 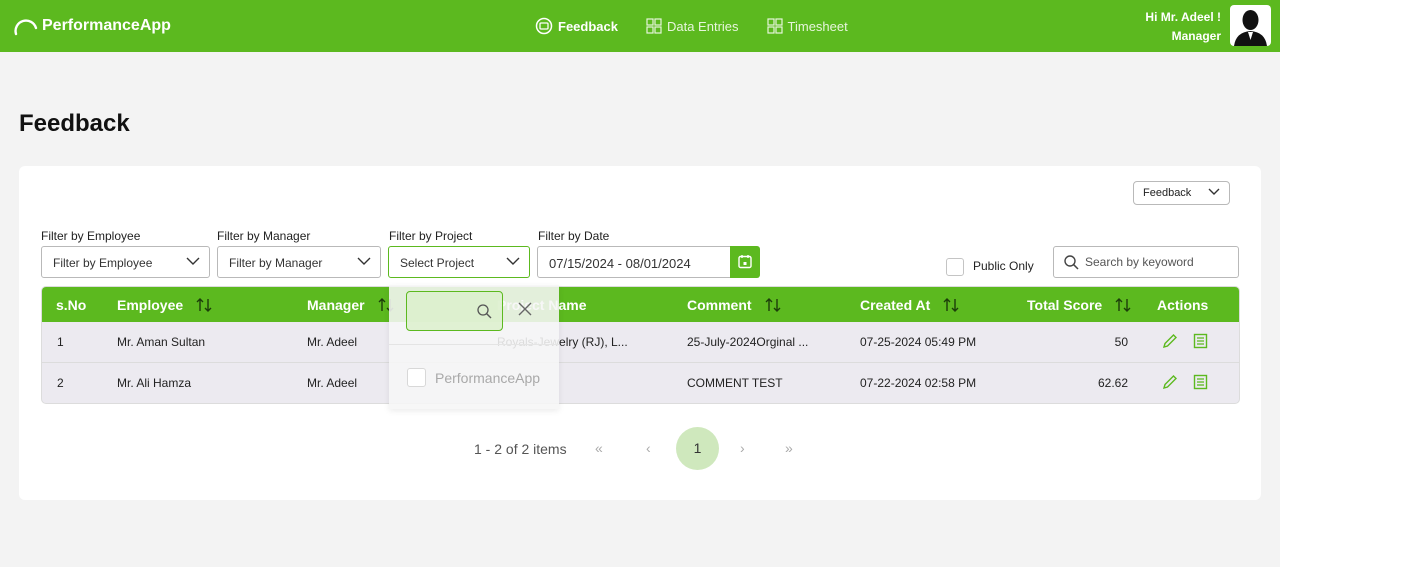 I want to click on col-sno: s.No, so click(x=71, y=305).